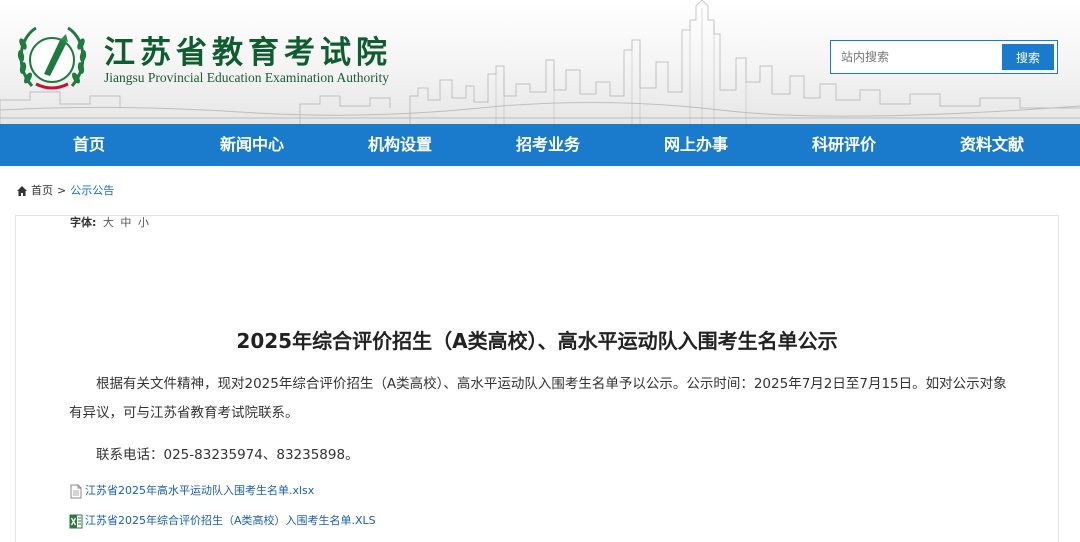 This screenshot has width=1080, height=542. What do you see at coordinates (537, 341) in the screenshot?
I see `article-title: 2025年综合评价招生（A类高校）、高水平运动队入围考生名单公示` at bounding box center [537, 341].